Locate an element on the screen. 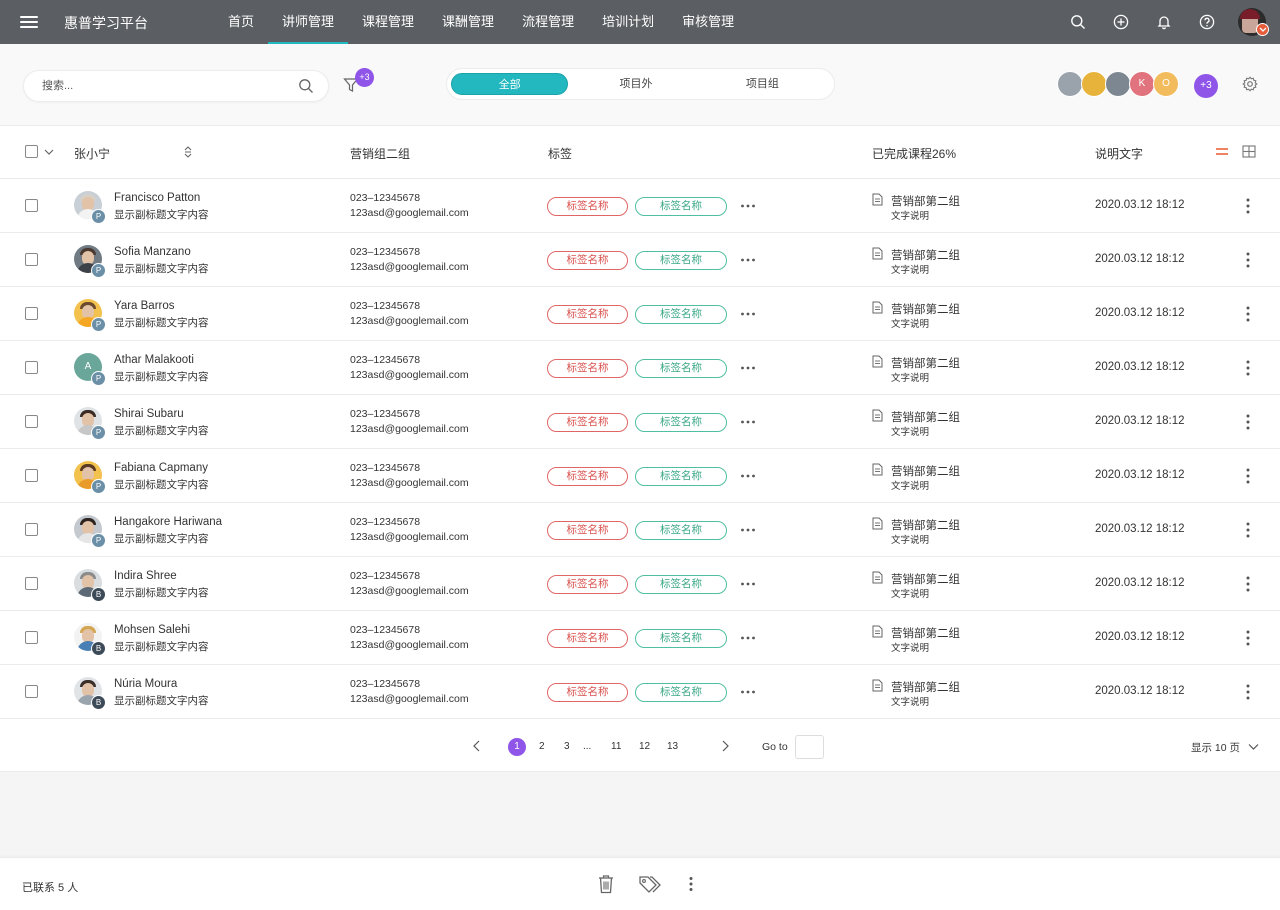 The image size is (1280, 910). tag-icon is located at coordinates (650, 884).